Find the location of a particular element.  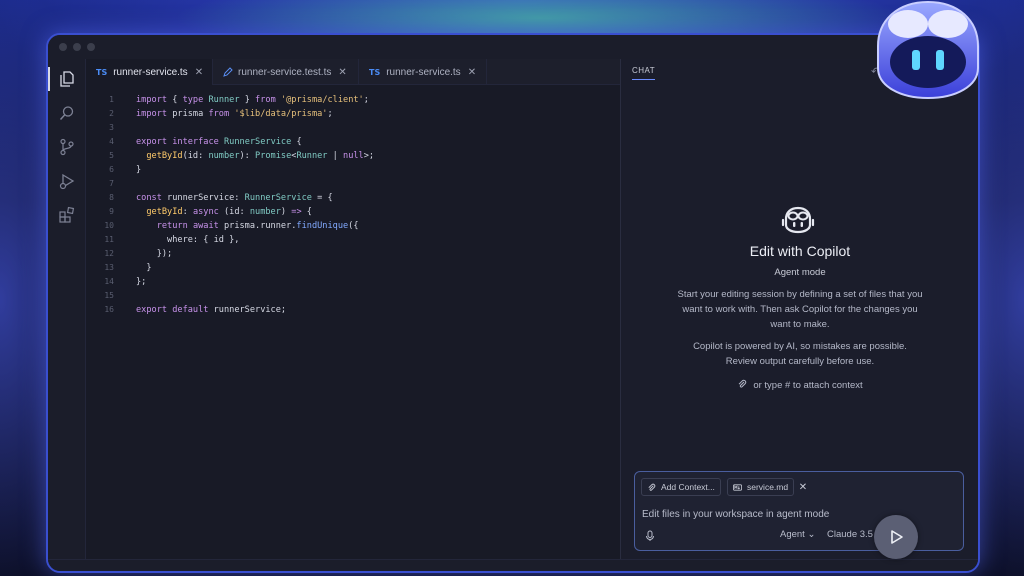

microphone-icon is located at coordinates (650, 536).